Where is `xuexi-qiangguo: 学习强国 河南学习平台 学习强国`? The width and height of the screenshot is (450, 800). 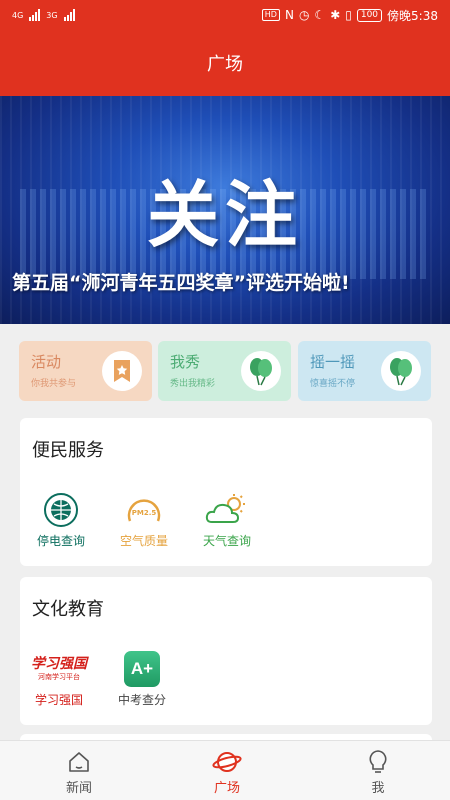 xuexi-qiangguo: 学习强国 河南学习平台 学习强国 is located at coordinates (59, 678).